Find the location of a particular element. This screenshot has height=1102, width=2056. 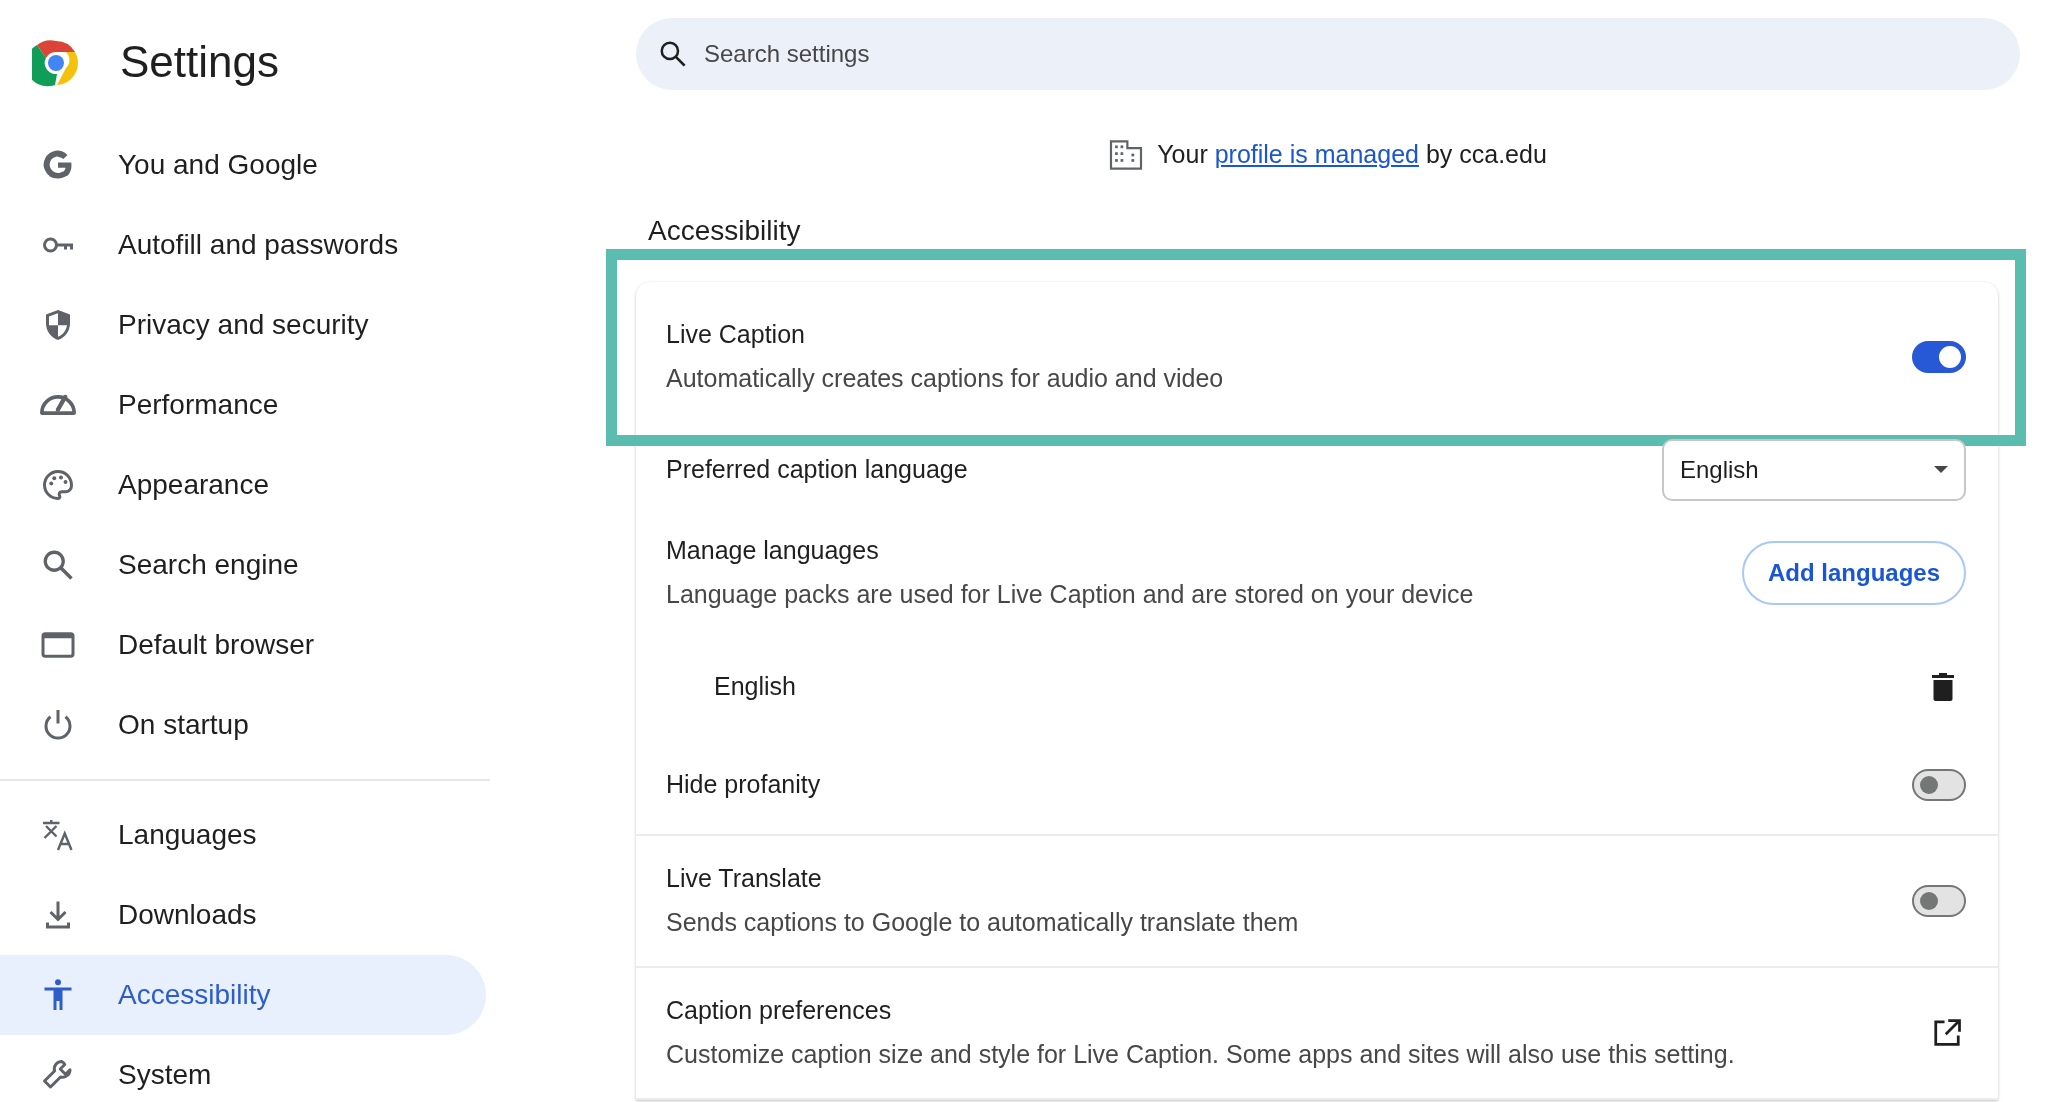

setting-description: Language packs are used for Live Caption and are stored on your device is located at coordinates (1070, 594).